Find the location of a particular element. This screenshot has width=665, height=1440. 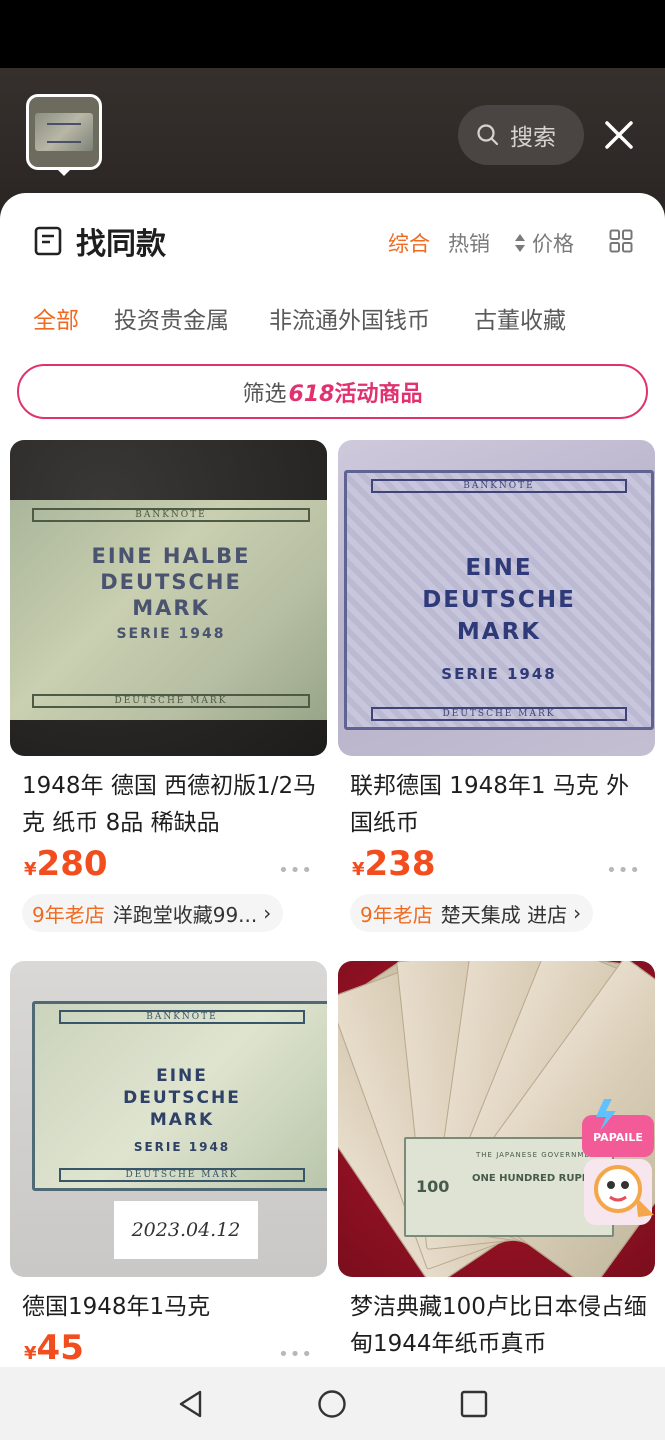

product-title: 梦洁典藏100卢比日本侵占缅甸1944年纸币真币 is located at coordinates (496, 1326).